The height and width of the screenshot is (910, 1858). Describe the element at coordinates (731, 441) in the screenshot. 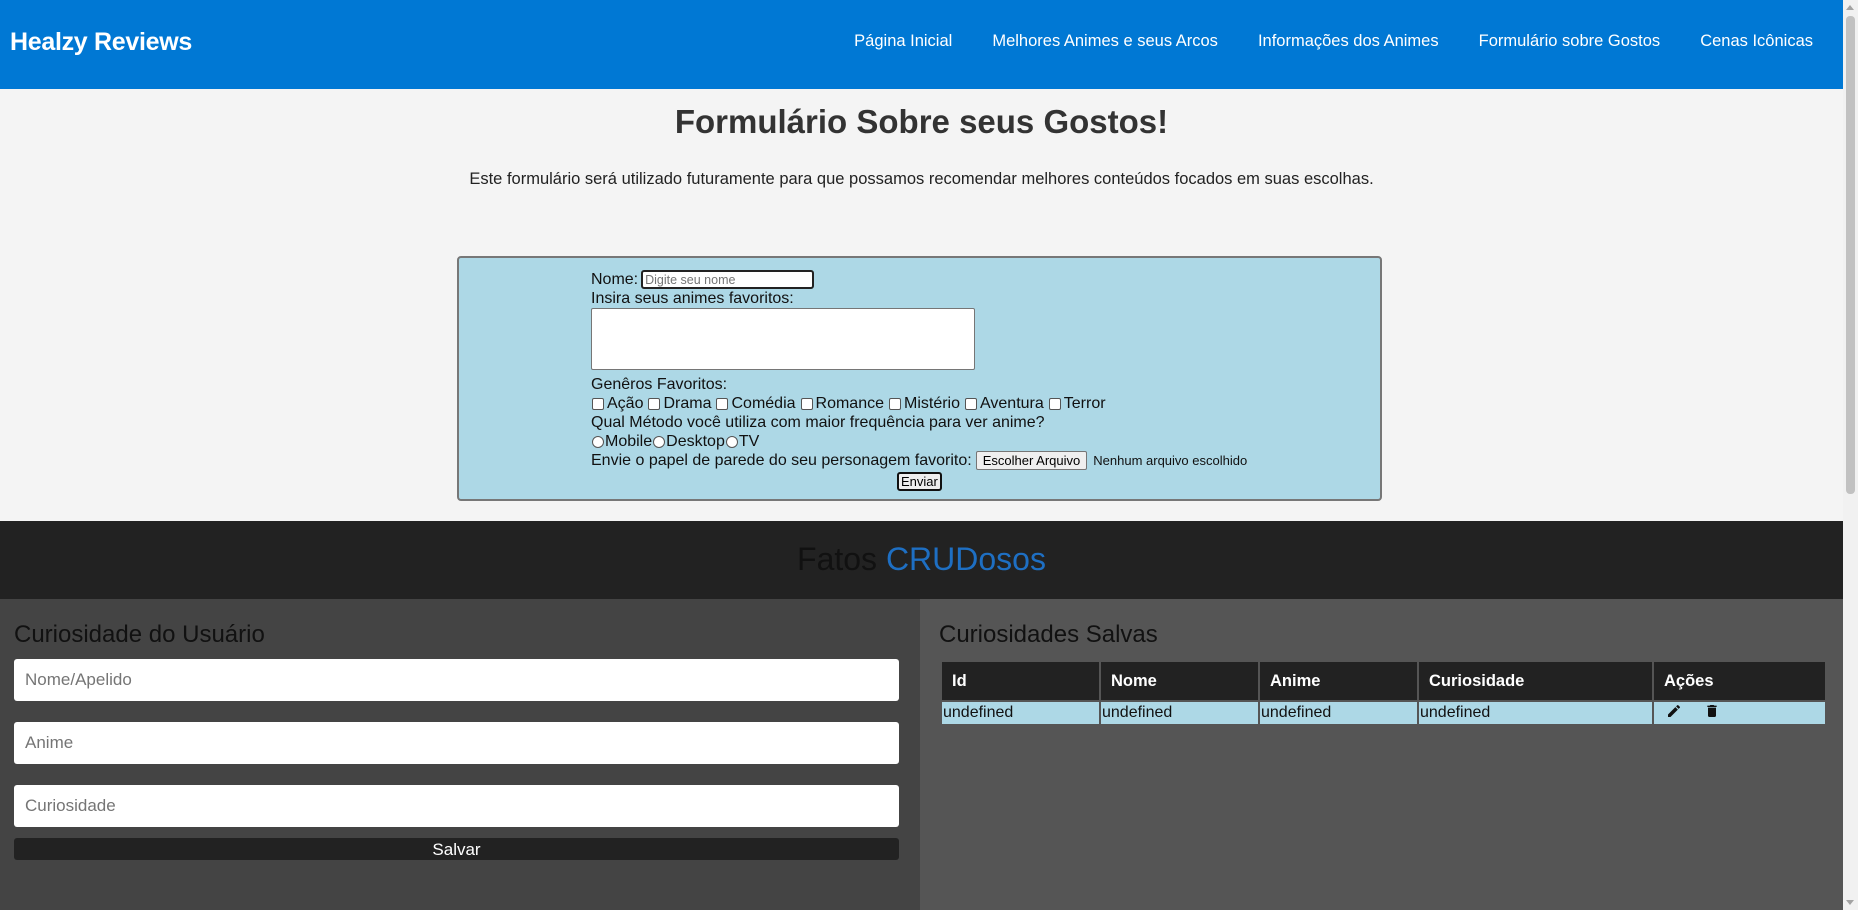

I see `radio-tv` at that location.